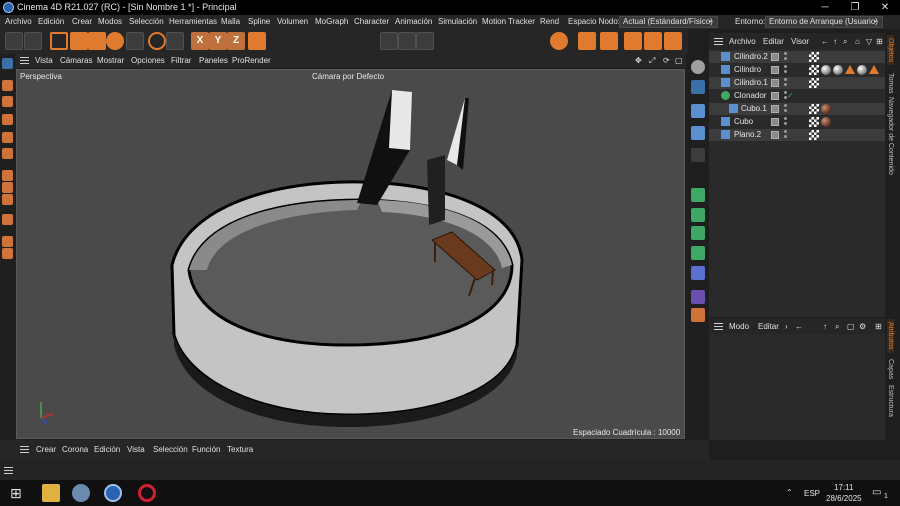  I want to click on model-mode-icon, so click(7, 85).